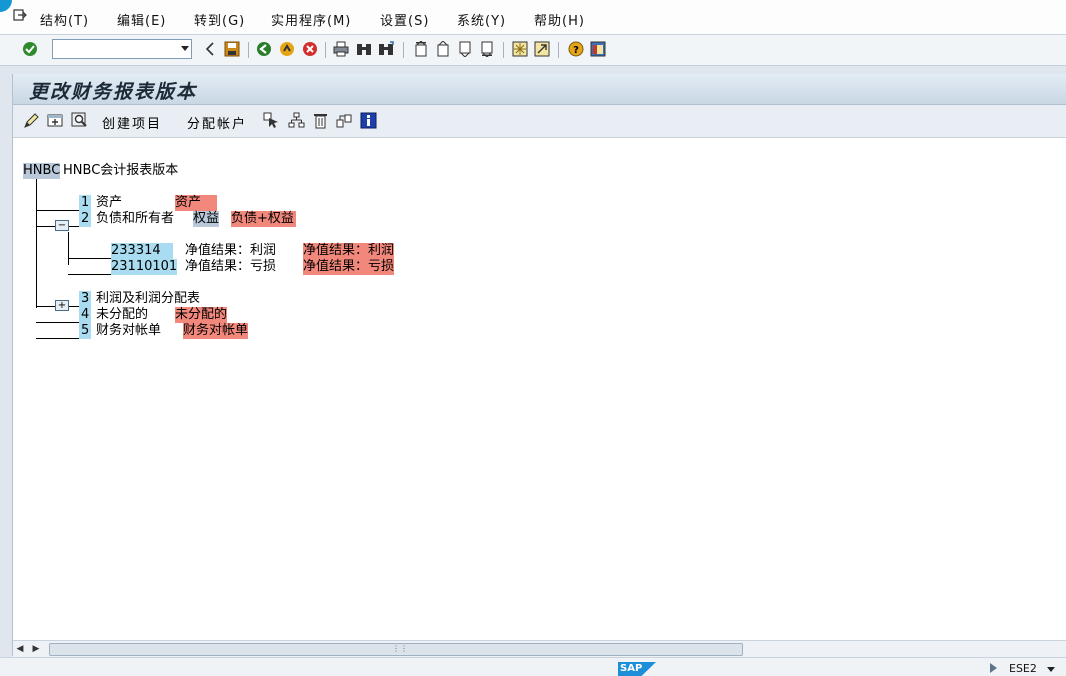 This screenshot has width=1066, height=676. Describe the element at coordinates (539, 89) in the screenshot. I see `title-bar: 更改财务报表版本` at that location.